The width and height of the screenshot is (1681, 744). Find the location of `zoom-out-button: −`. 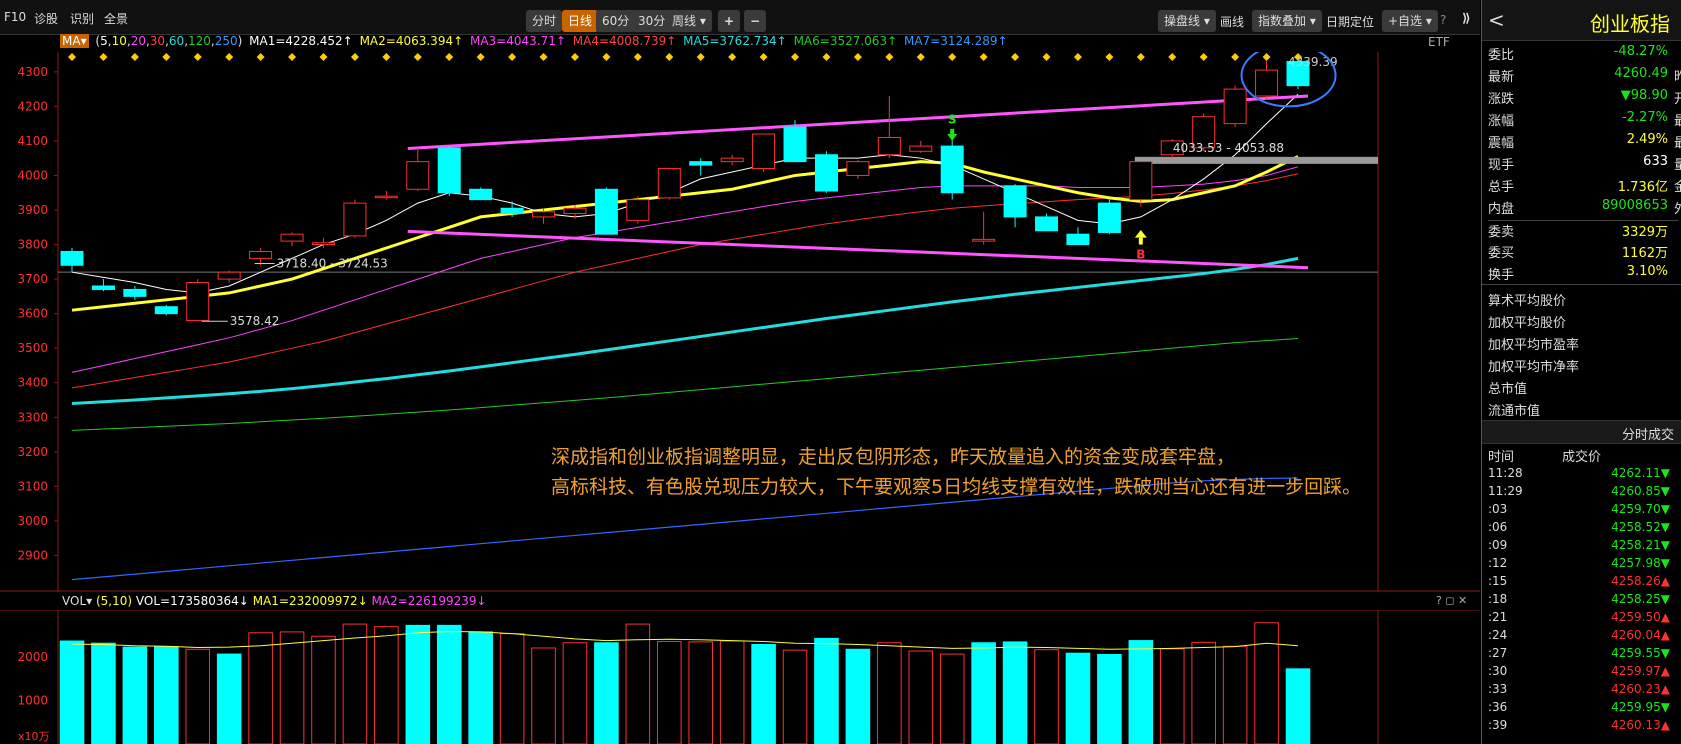

zoom-out-button: − is located at coordinates (755, 21).